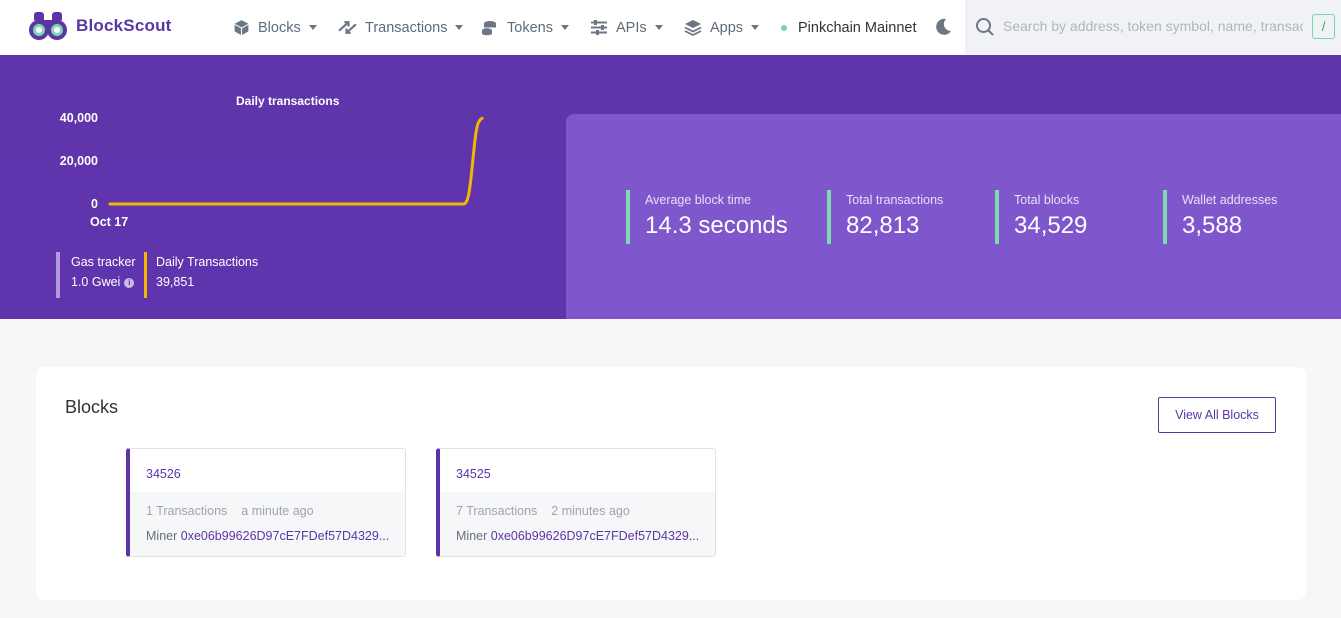 The height and width of the screenshot is (618, 1341). I want to click on daily-transactions-label: Daily Transactions, so click(207, 262).